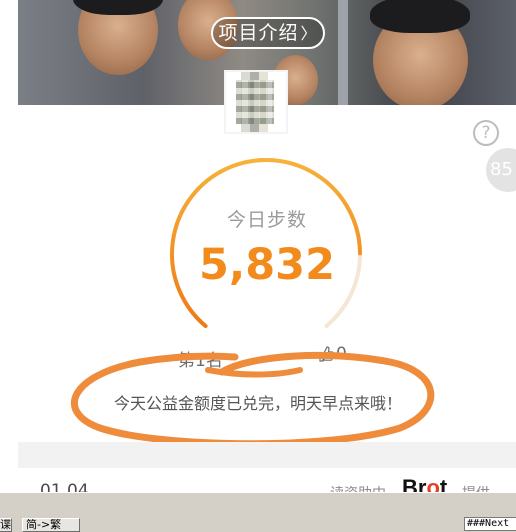 This screenshot has width=516, height=532. I want to click on toolbar-text-field: ###Next, so click(490, 524).